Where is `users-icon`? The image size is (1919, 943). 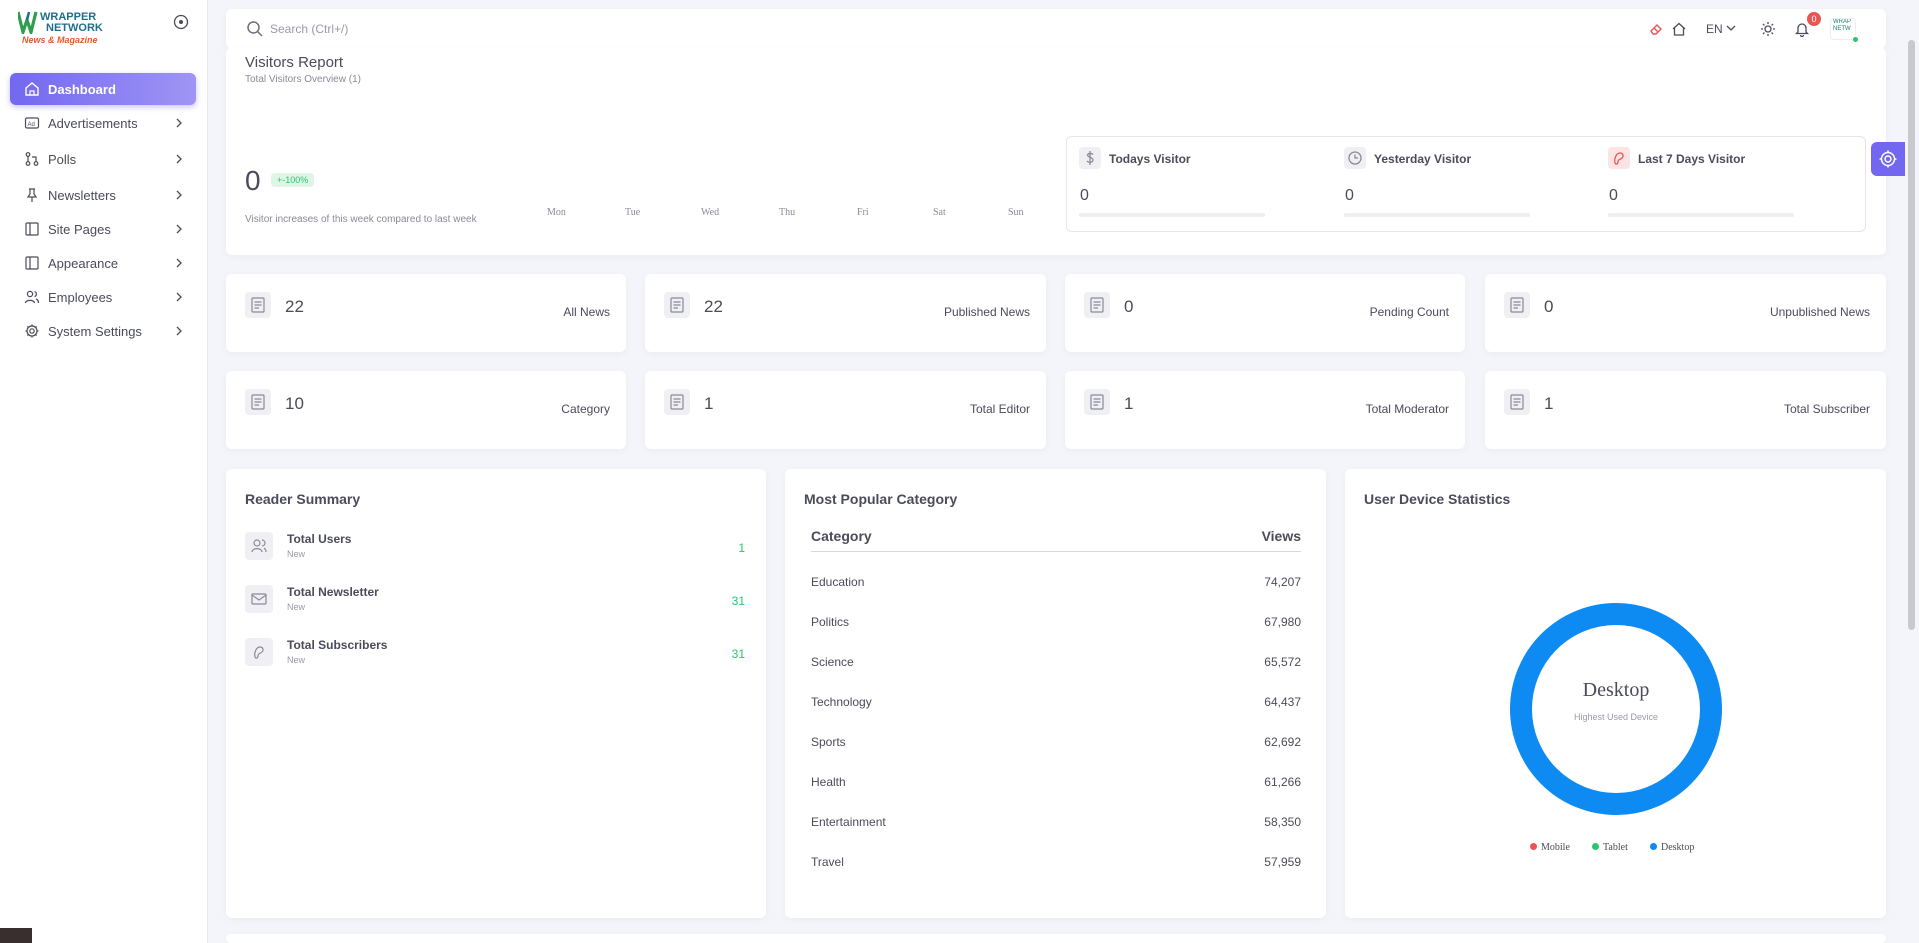
users-icon is located at coordinates (259, 546).